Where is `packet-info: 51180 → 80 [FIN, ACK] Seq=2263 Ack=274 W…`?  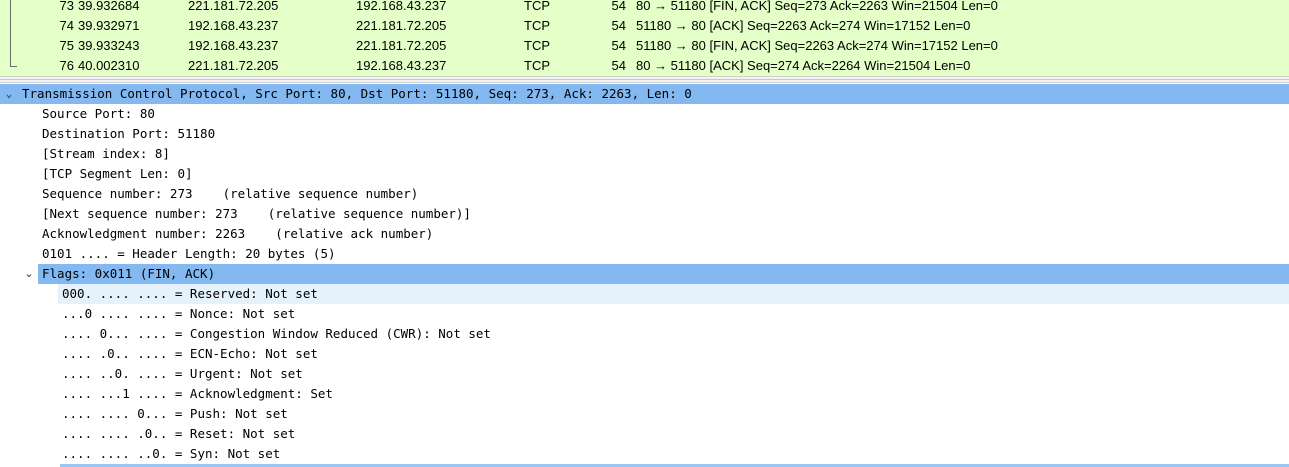 packet-info: 51180 → 80 [FIN, ACK] Seq=2263 Ack=274 W… is located at coordinates (817, 45).